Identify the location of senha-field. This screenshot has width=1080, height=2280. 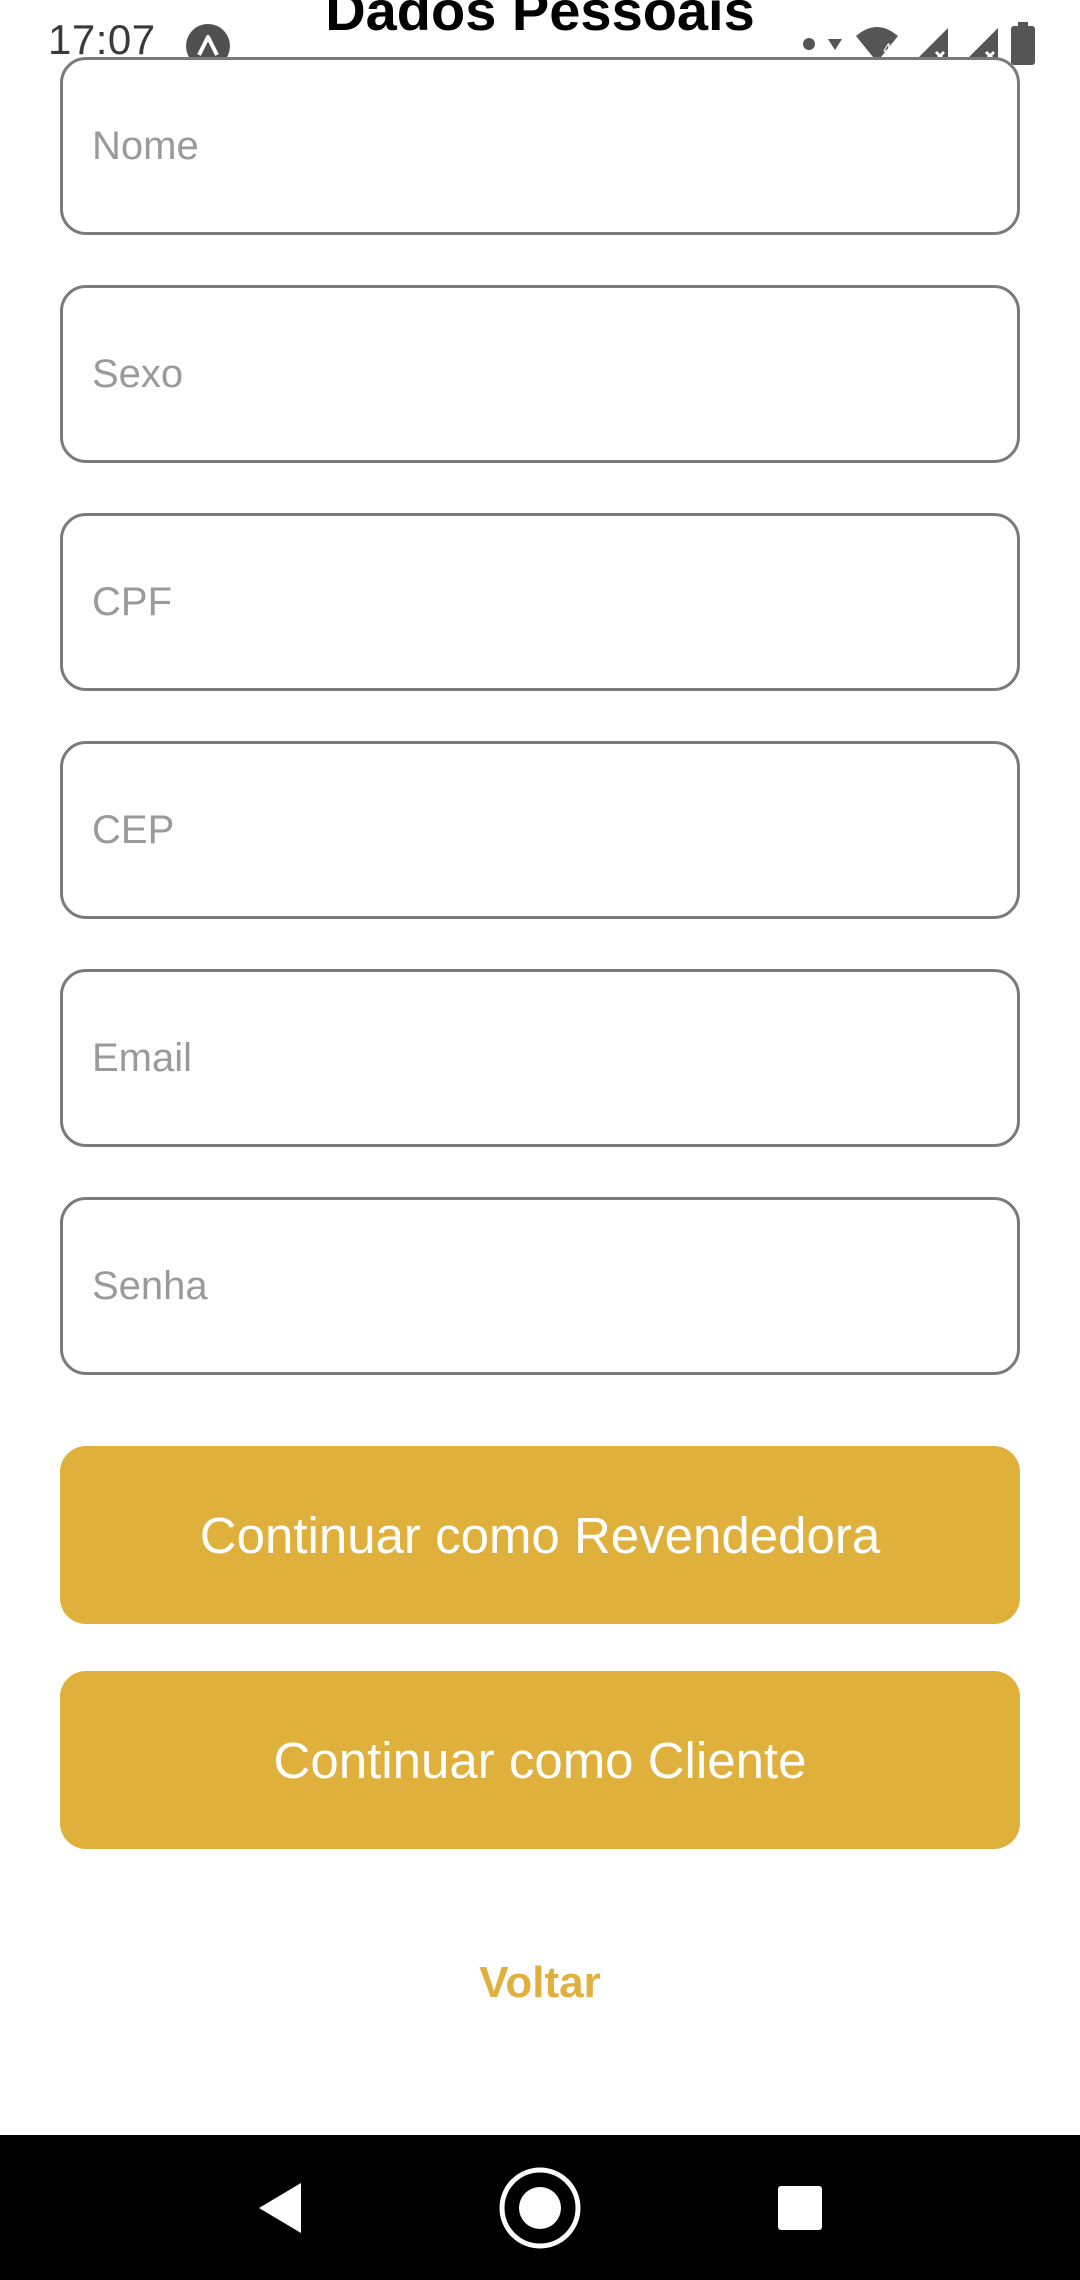
(540, 1286).